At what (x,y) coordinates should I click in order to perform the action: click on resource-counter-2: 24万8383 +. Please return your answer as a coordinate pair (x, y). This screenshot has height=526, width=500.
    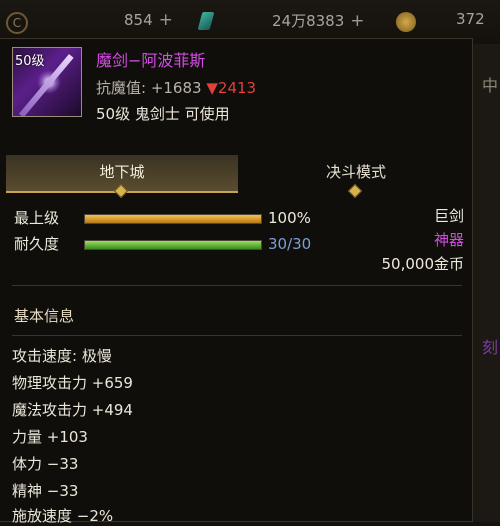
    Looking at the image, I should click on (318, 20).